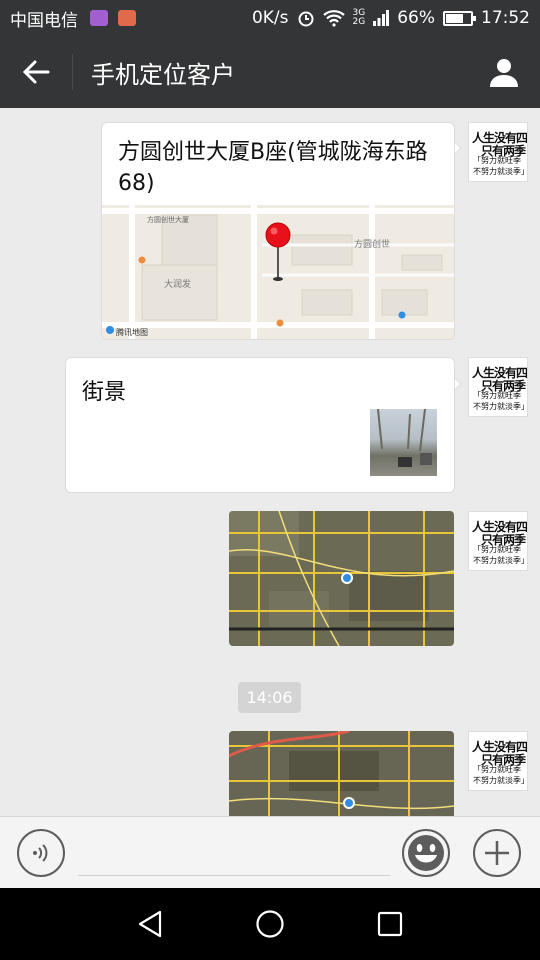  Describe the element at coordinates (403, 442) in the screenshot. I see `street-view-thumbnail` at that location.